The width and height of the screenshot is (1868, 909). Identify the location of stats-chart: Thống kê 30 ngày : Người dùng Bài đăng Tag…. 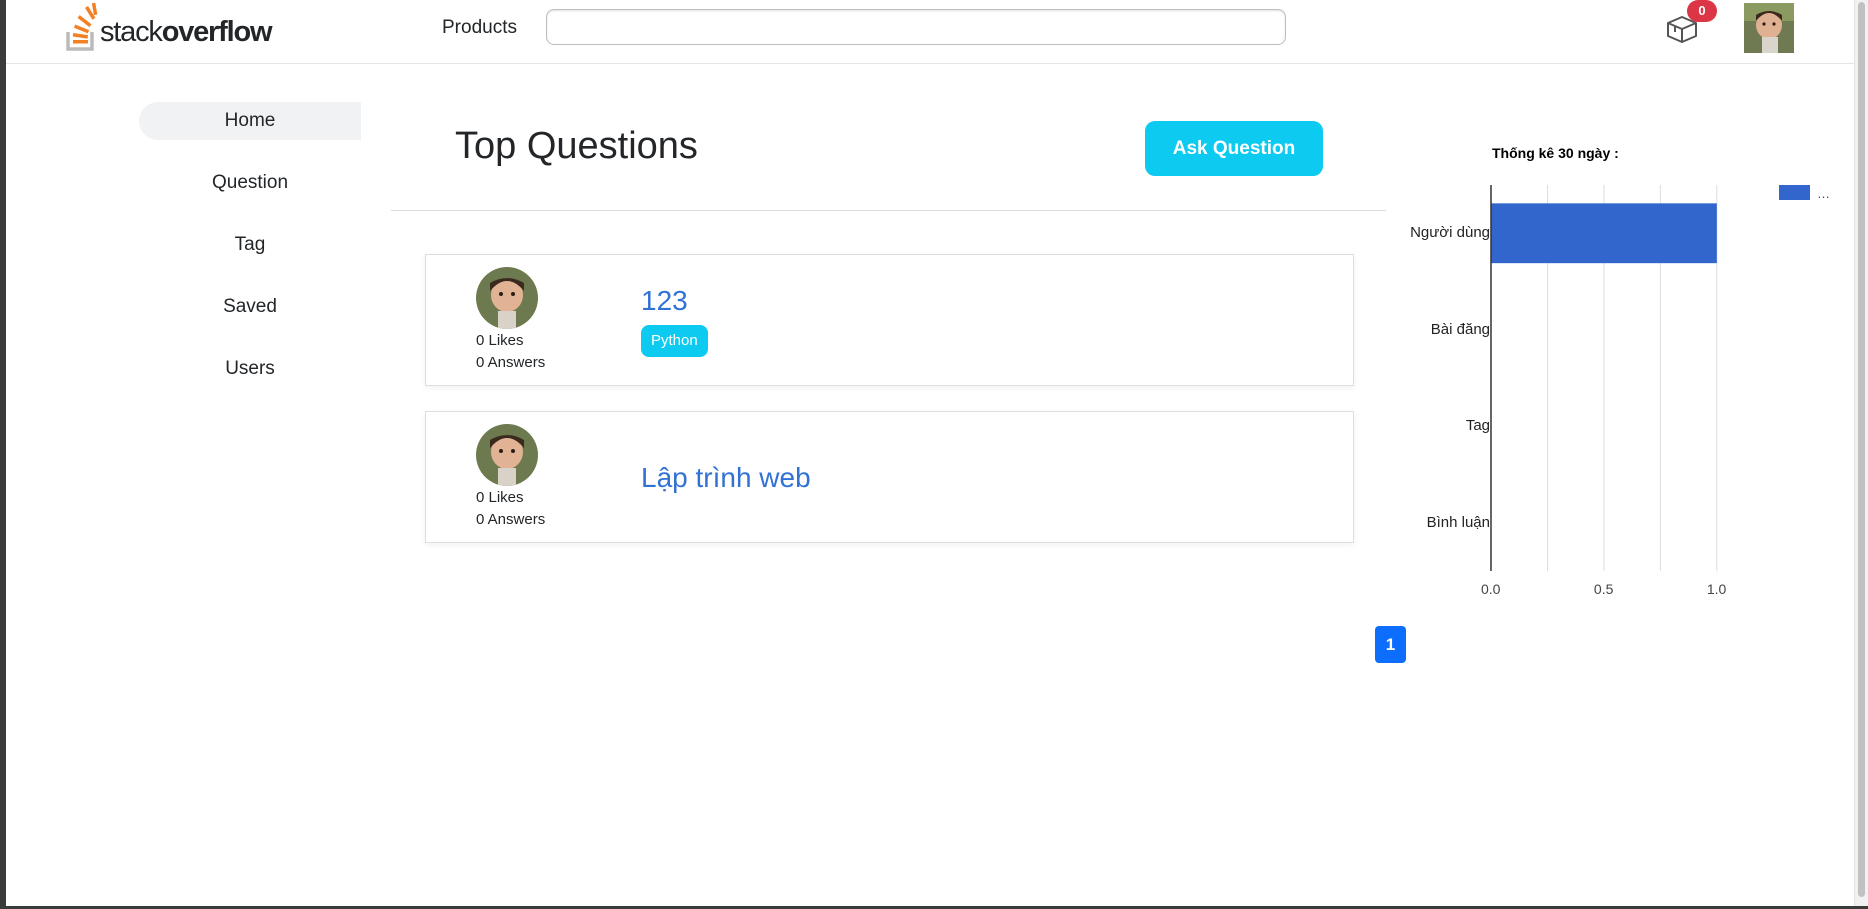
(1622, 370).